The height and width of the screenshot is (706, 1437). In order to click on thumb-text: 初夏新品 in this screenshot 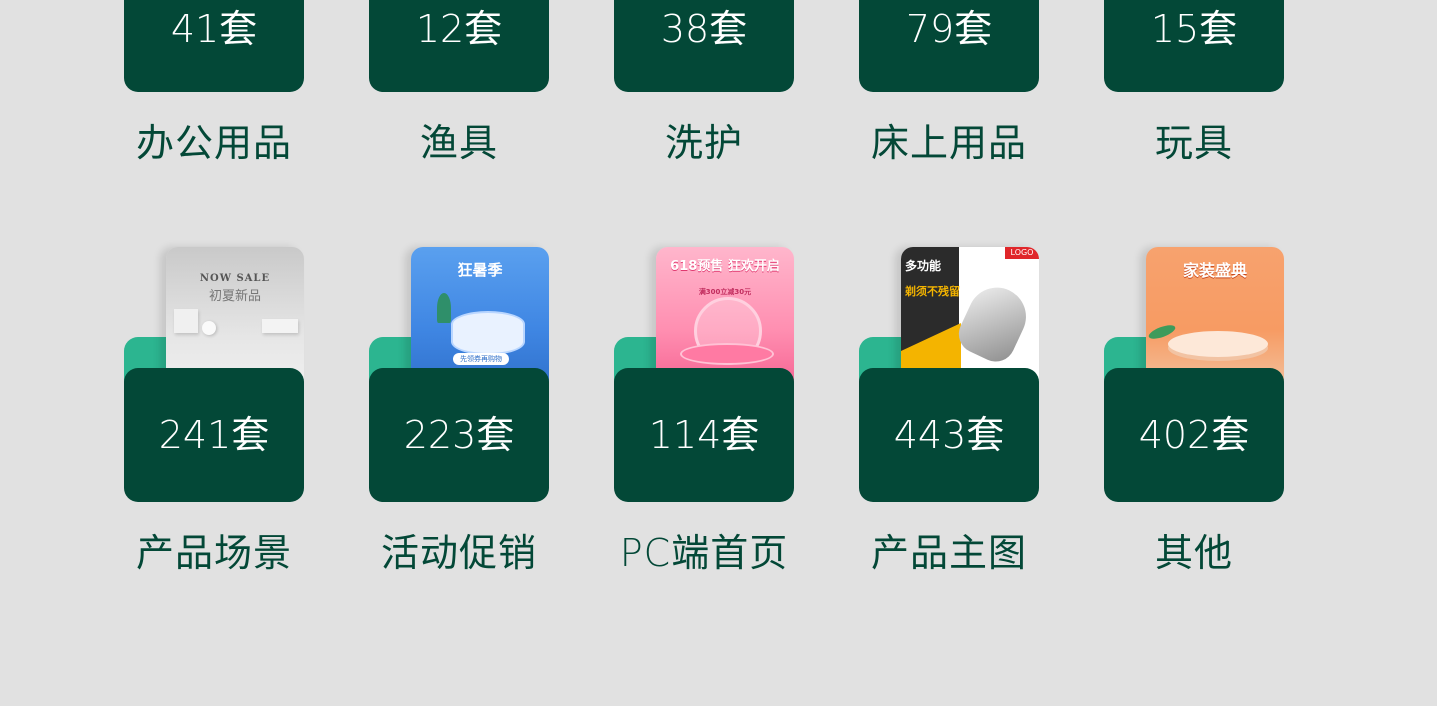, I will do `click(234, 296)`.